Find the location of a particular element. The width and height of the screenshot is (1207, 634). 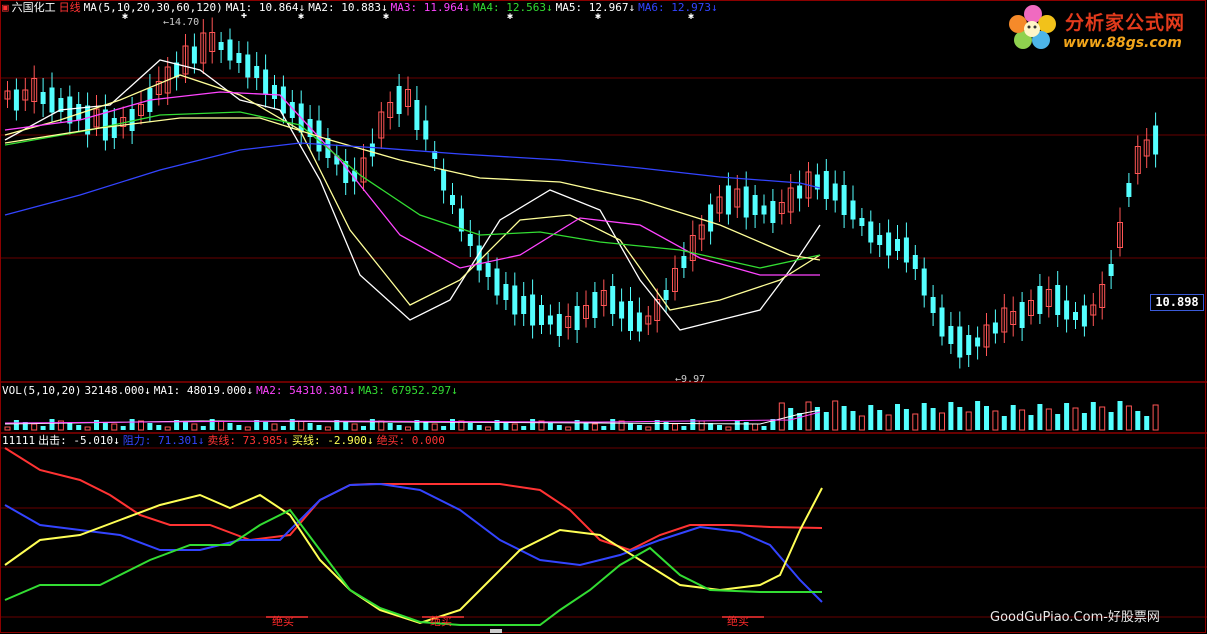

stock-name: 六国化工 is located at coordinates (34, 7).